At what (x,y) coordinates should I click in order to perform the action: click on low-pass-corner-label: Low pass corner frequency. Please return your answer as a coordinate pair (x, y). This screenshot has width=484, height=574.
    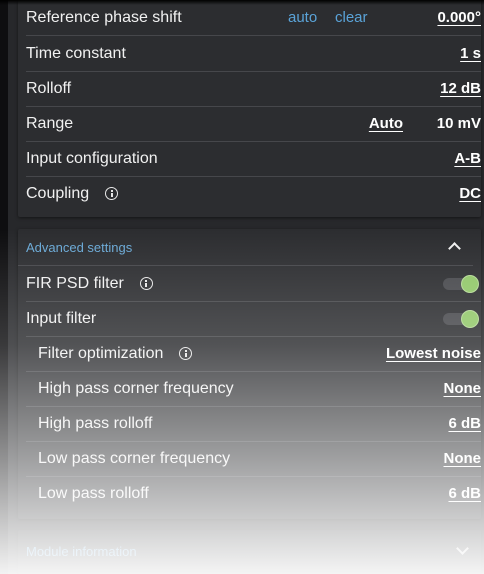
    Looking at the image, I should click on (134, 458).